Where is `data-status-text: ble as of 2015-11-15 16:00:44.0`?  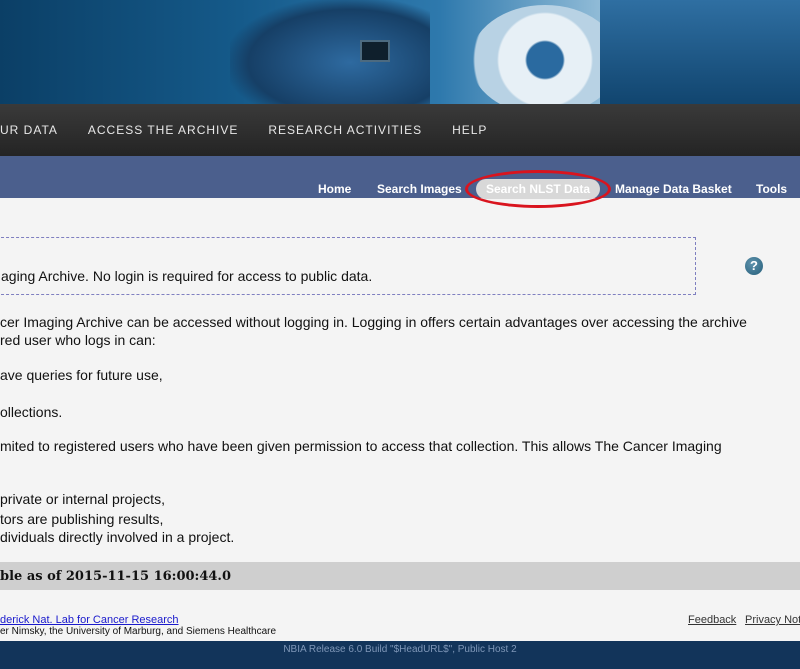 data-status-text: ble as of 2015-11-15 16:00:44.0 is located at coordinates (116, 576).